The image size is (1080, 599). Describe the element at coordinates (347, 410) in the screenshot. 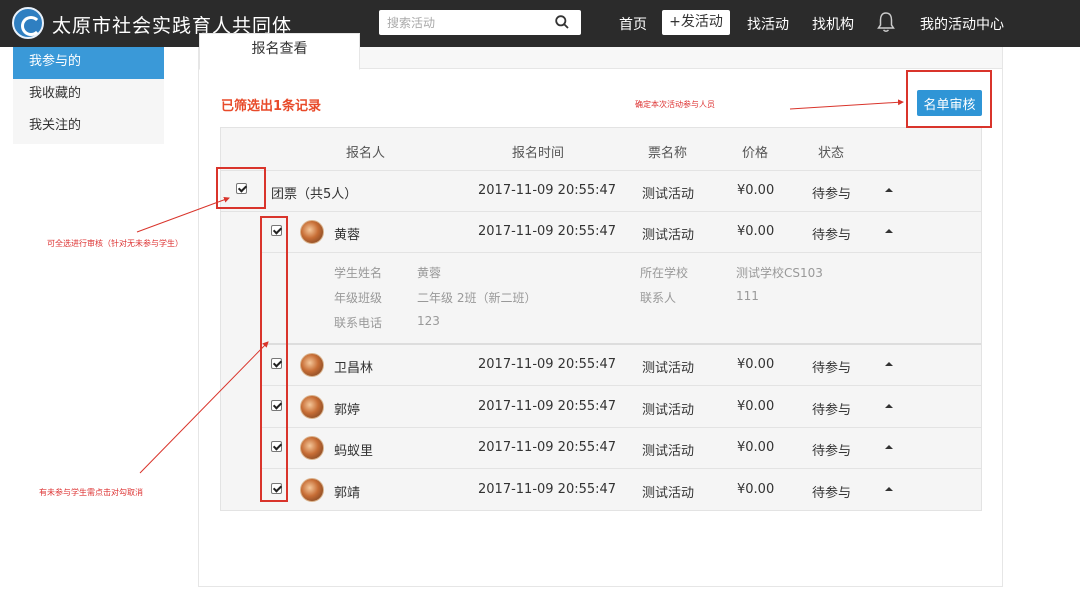

I see `member-name: 郭婷` at that location.